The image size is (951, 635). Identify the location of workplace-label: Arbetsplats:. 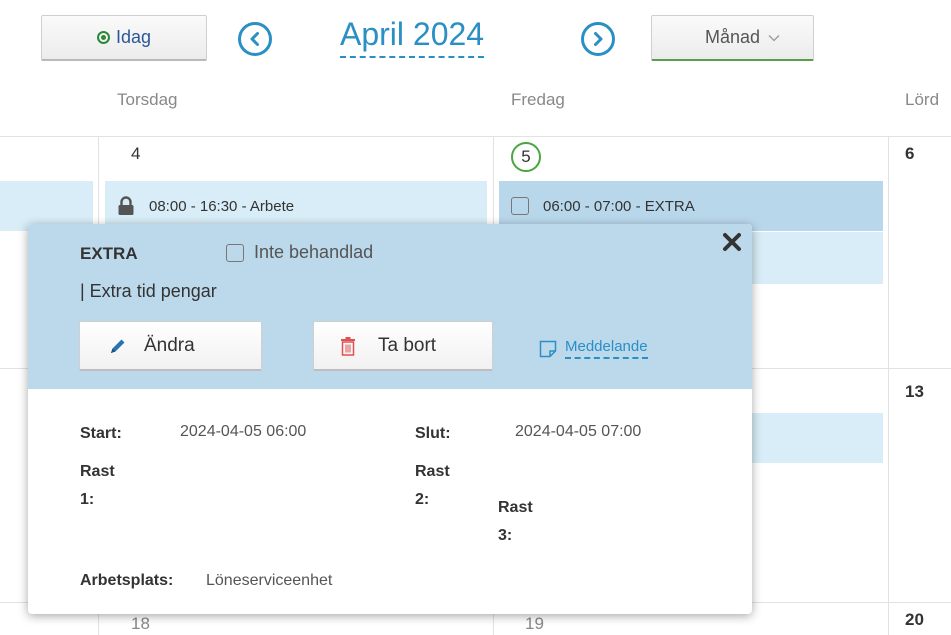
(127, 580).